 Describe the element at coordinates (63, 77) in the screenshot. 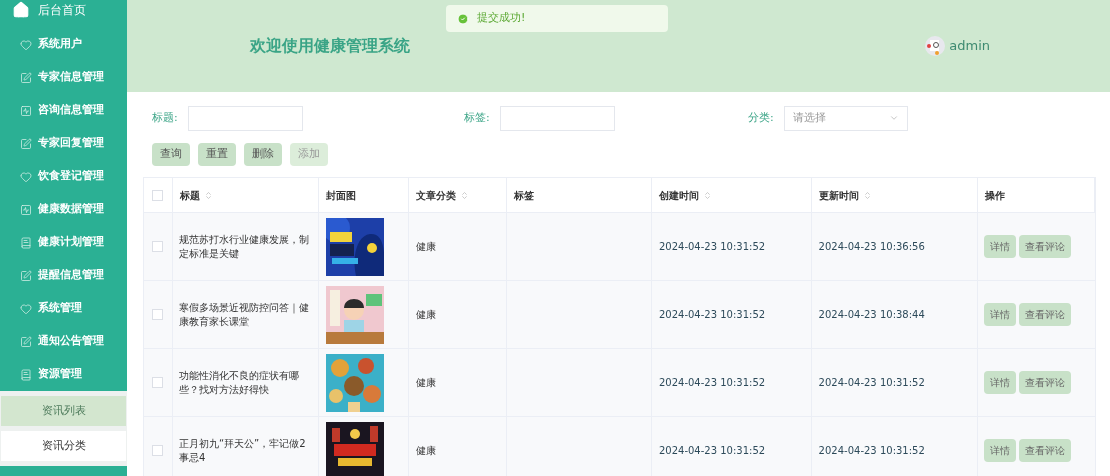

I see `sidebar-item: 专家信息管理` at that location.